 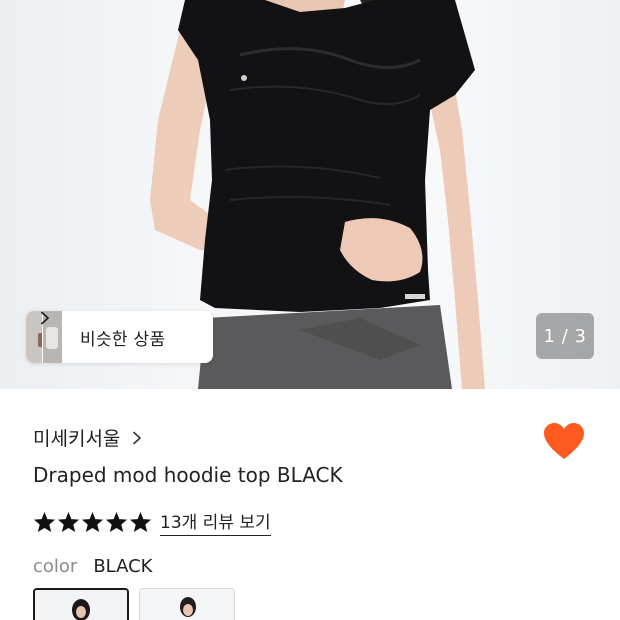 I want to click on wishlist-heart-icon, so click(x=564, y=442).